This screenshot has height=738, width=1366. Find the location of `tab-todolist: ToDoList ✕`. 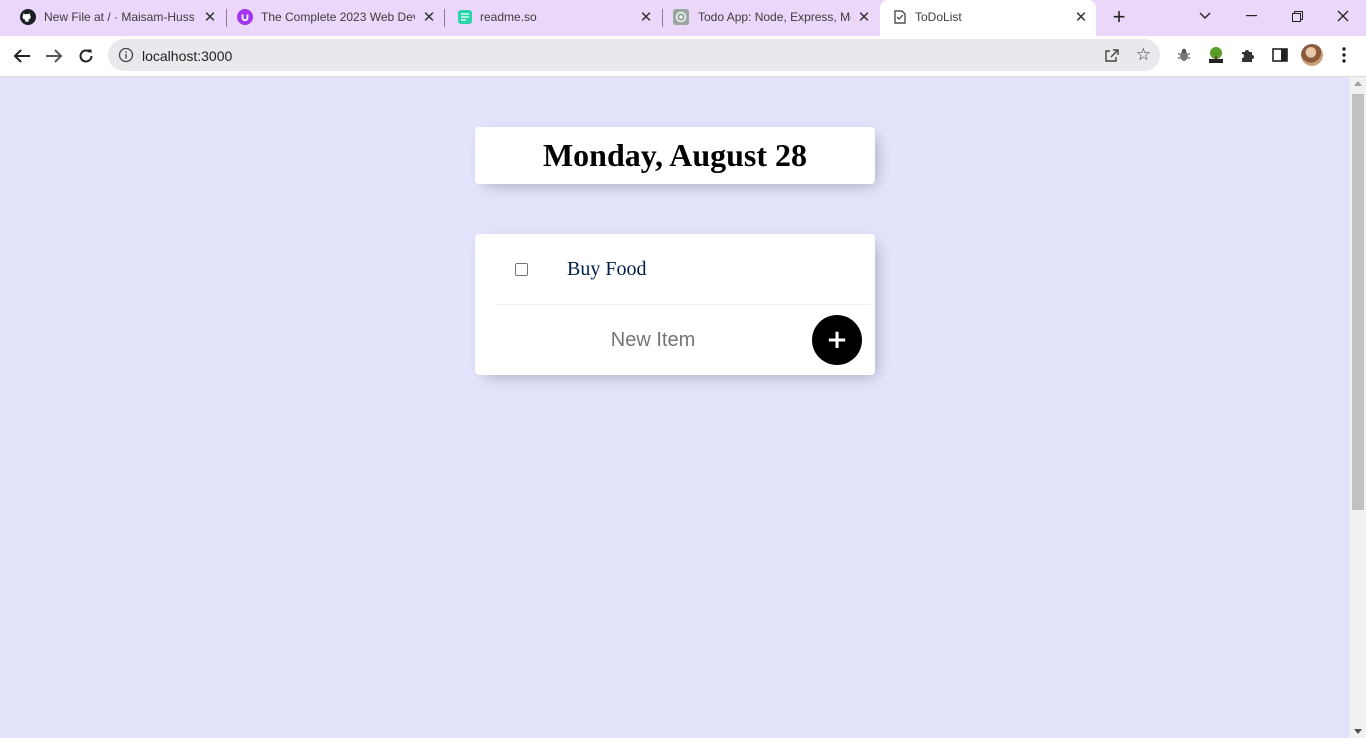

tab-todolist: ToDoList ✕ is located at coordinates (988, 18).